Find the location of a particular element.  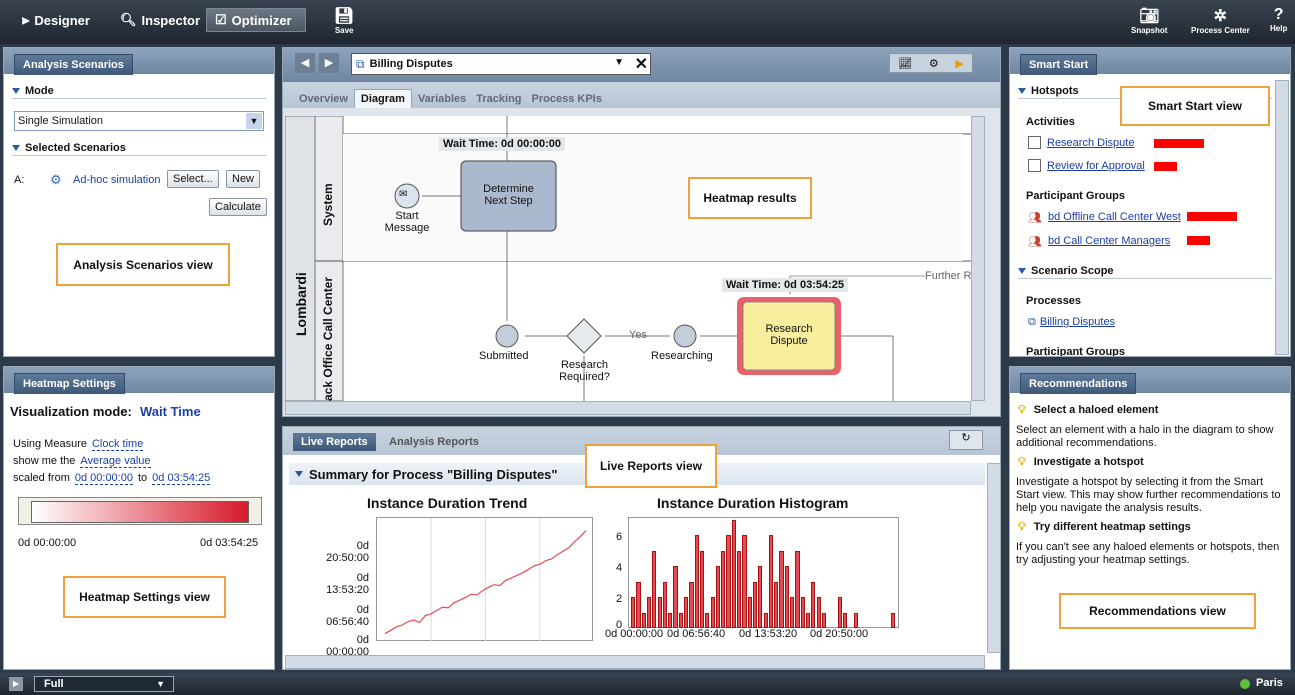

snapshot-button: 📷︎ Snapshot is located at coordinates (1149, 20).